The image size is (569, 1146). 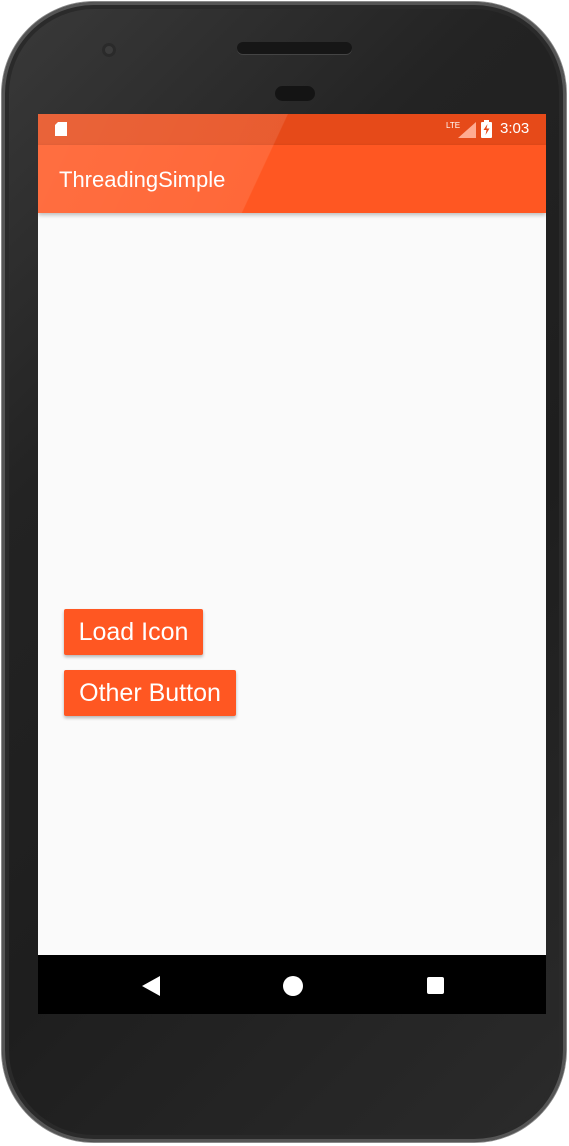 I want to click on recents-icon, so click(x=435, y=985).